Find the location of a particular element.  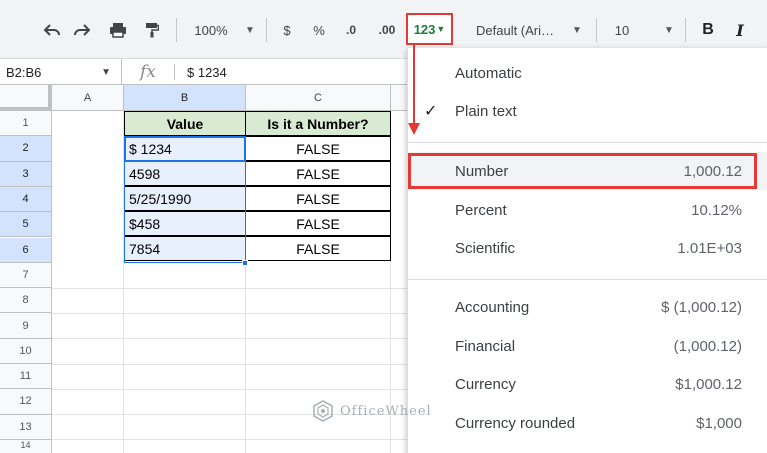

select-all-corner is located at coordinates (26, 98).